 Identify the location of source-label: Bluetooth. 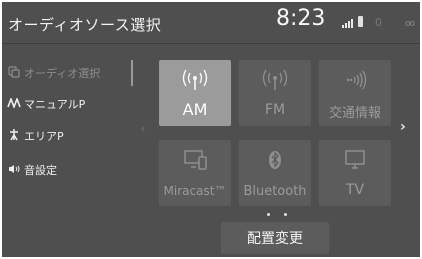
(275, 191).